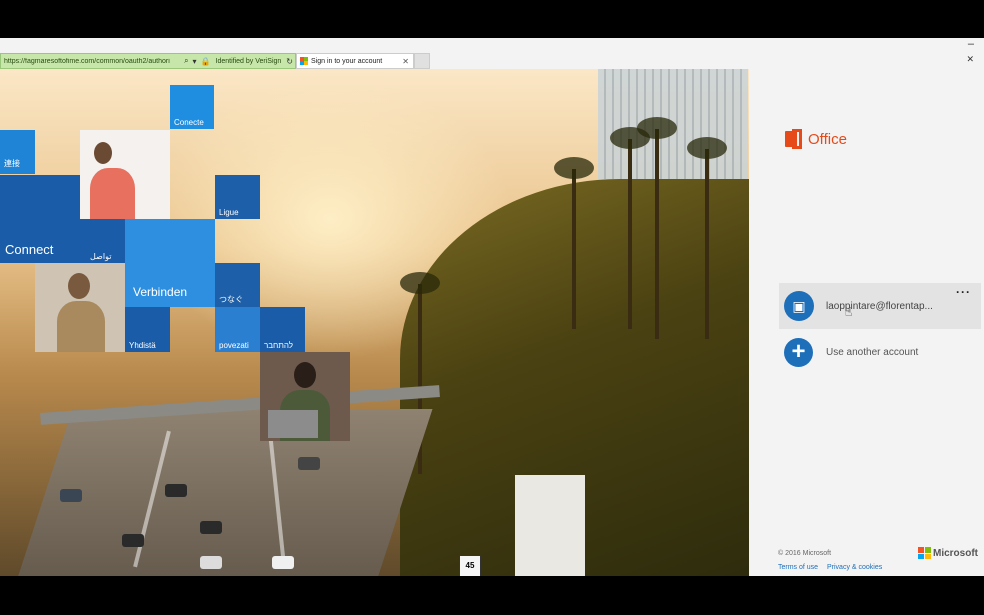 The image size is (984, 615). What do you see at coordinates (422, 61) in the screenshot?
I see `new-tab-button` at bounding box center [422, 61].